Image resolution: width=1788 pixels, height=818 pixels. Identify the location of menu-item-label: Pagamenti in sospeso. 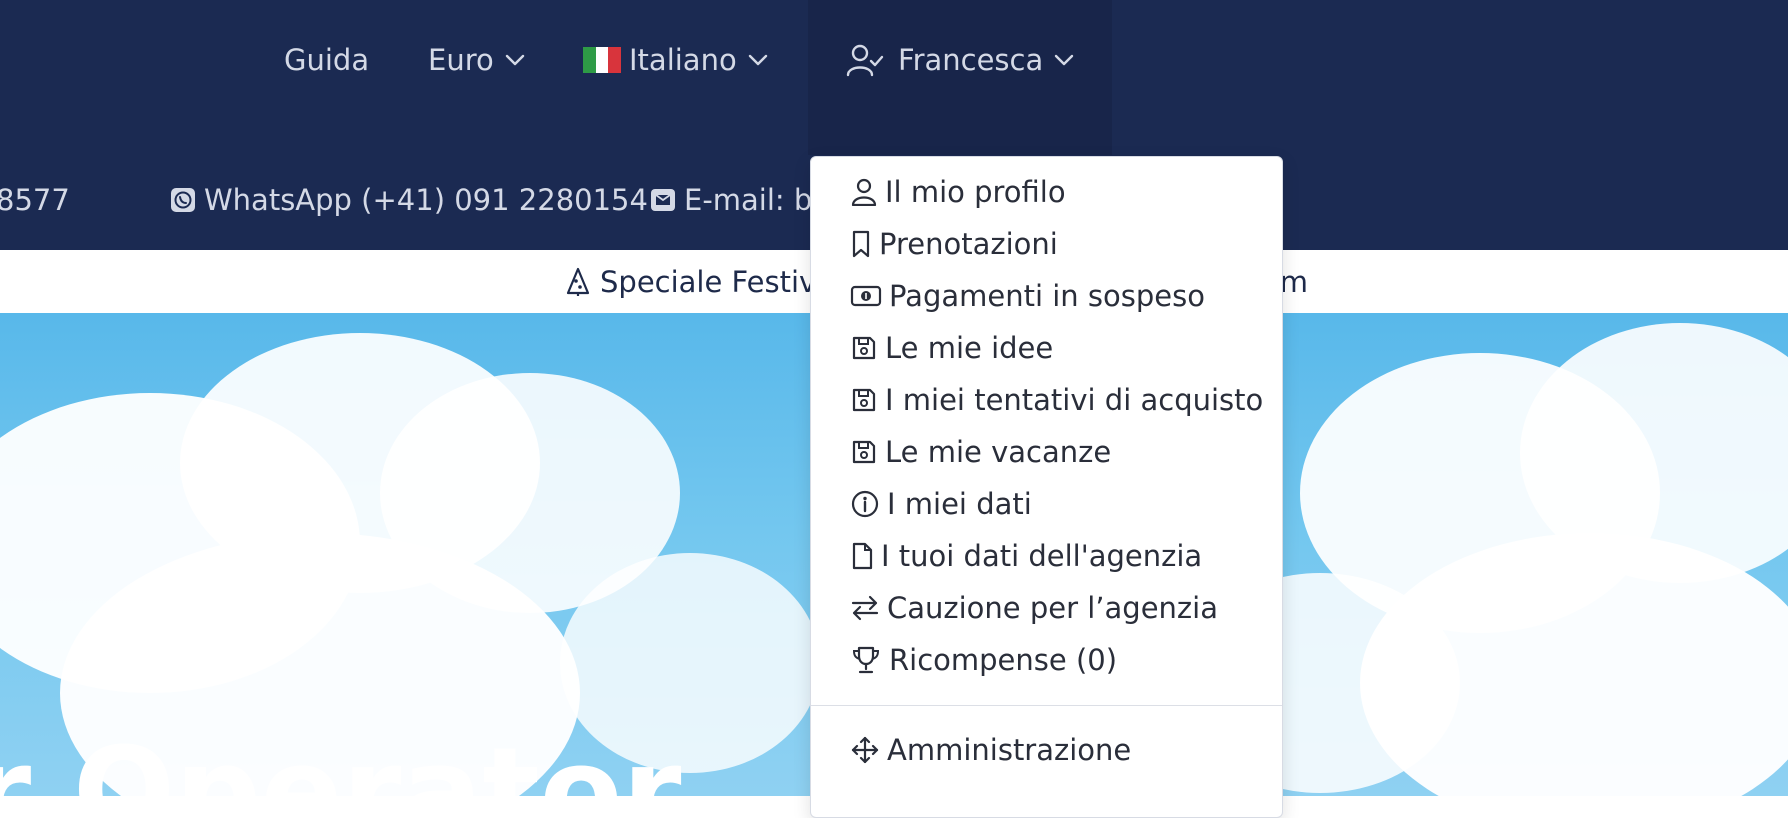
(1047, 296).